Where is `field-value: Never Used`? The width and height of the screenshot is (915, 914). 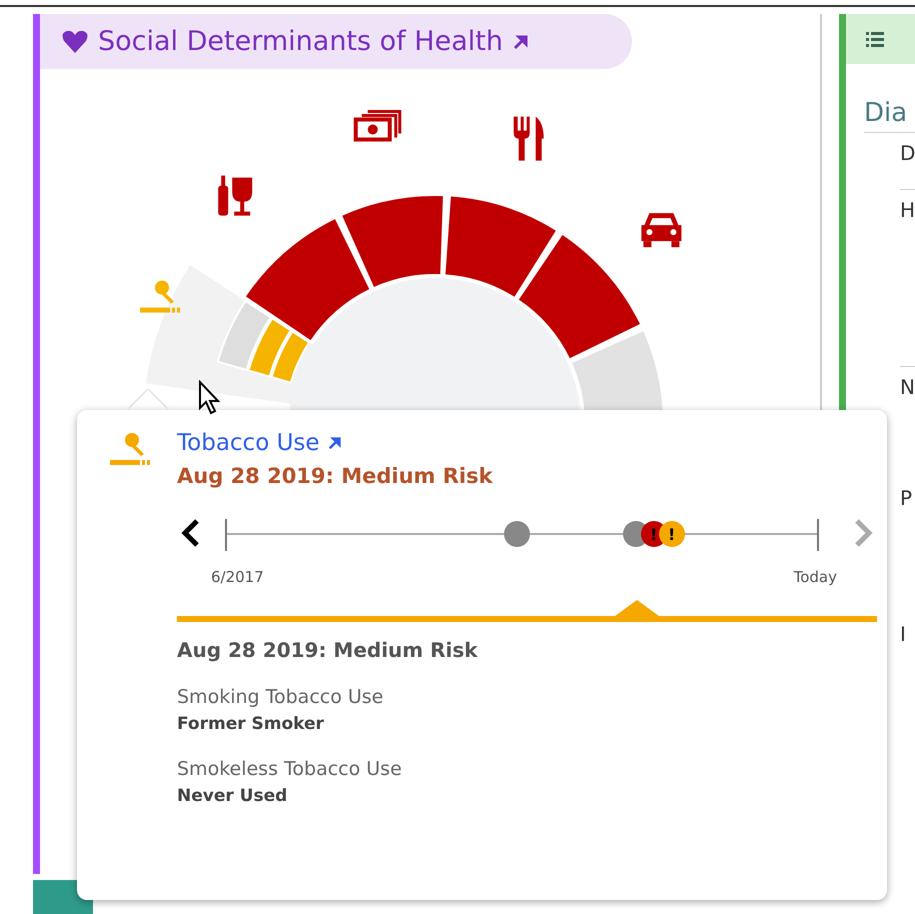
field-value: Never Used is located at coordinates (232, 796).